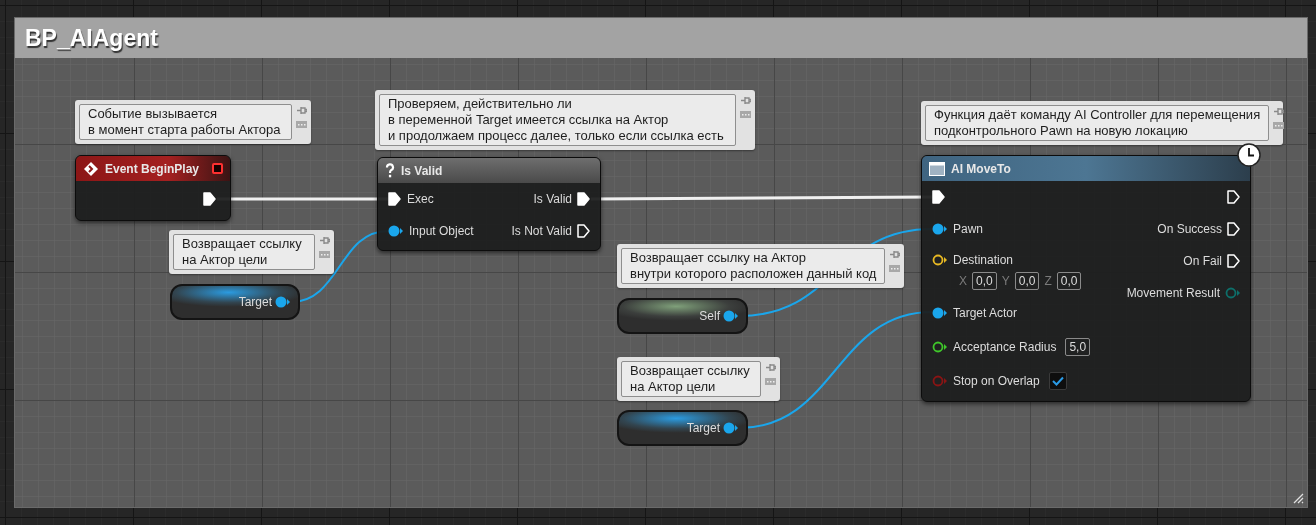 This screenshot has width=1316, height=525. I want to click on pin-label: Destination, so click(983, 260).